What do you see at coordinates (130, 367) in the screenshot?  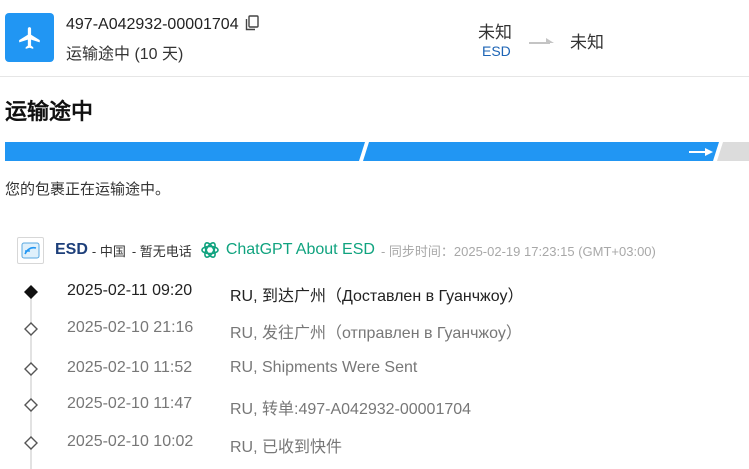 I see `event-time: 2025-02-10 11:52` at bounding box center [130, 367].